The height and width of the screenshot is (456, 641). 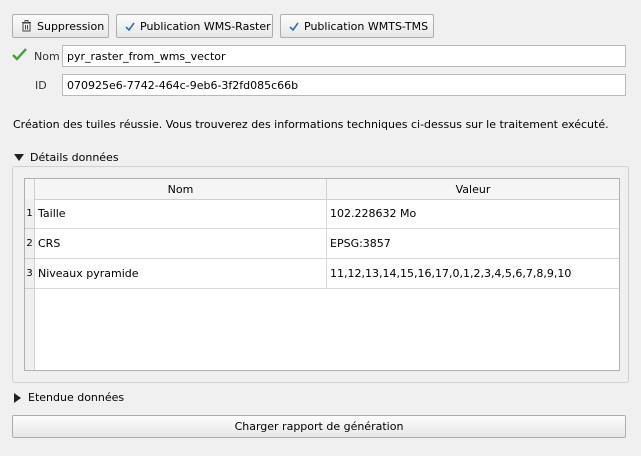 What do you see at coordinates (26, 26) in the screenshot?
I see `trash-icon` at bounding box center [26, 26].